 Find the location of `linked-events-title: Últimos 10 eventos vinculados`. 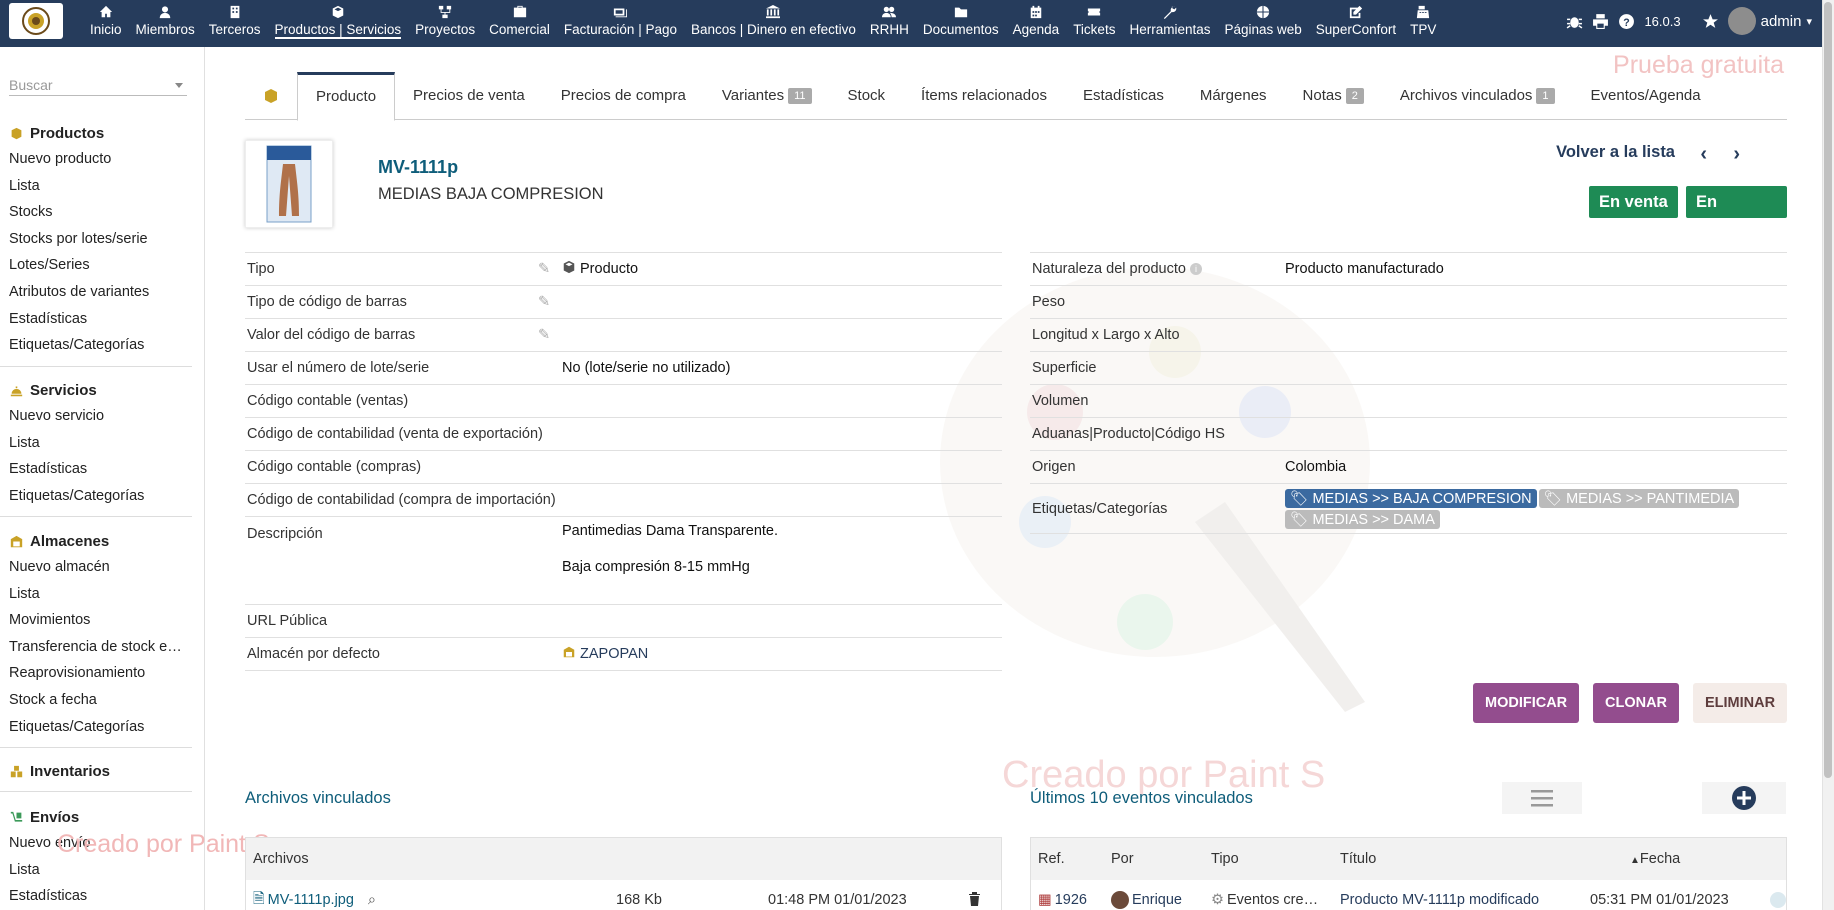

linked-events-title: Últimos 10 eventos vinculados is located at coordinates (1141, 798).